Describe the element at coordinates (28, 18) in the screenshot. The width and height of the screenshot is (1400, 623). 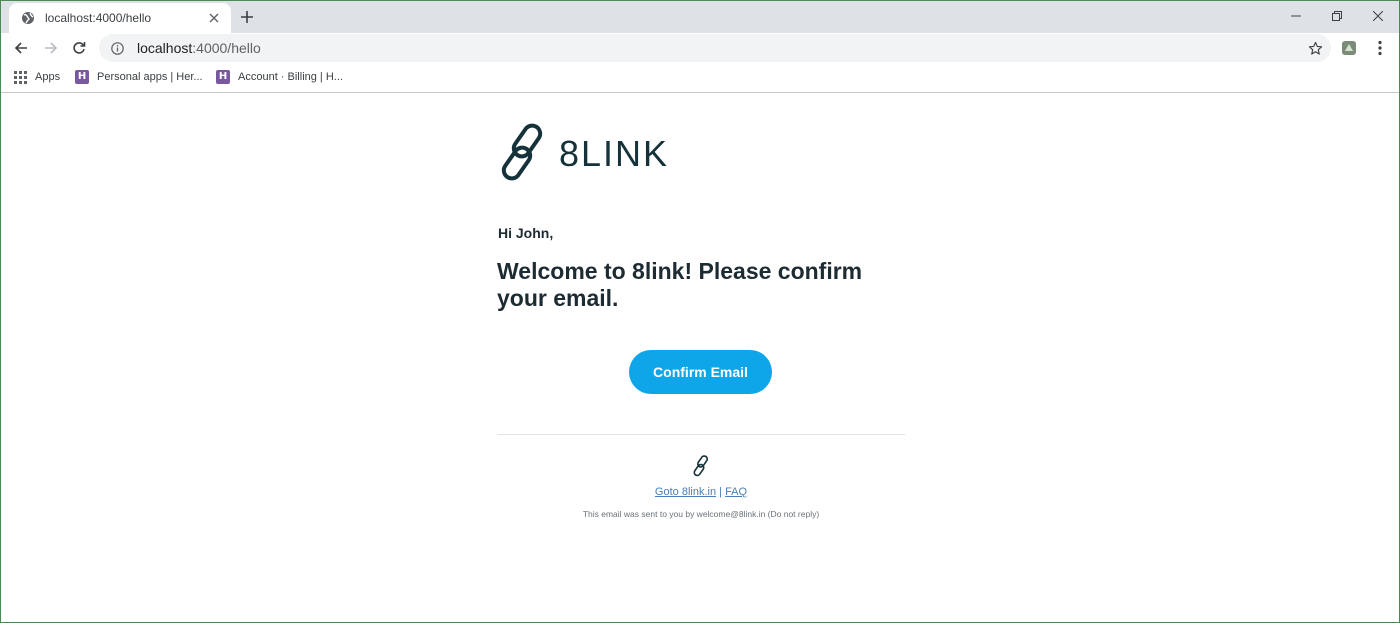
I see `globe-icon` at that location.